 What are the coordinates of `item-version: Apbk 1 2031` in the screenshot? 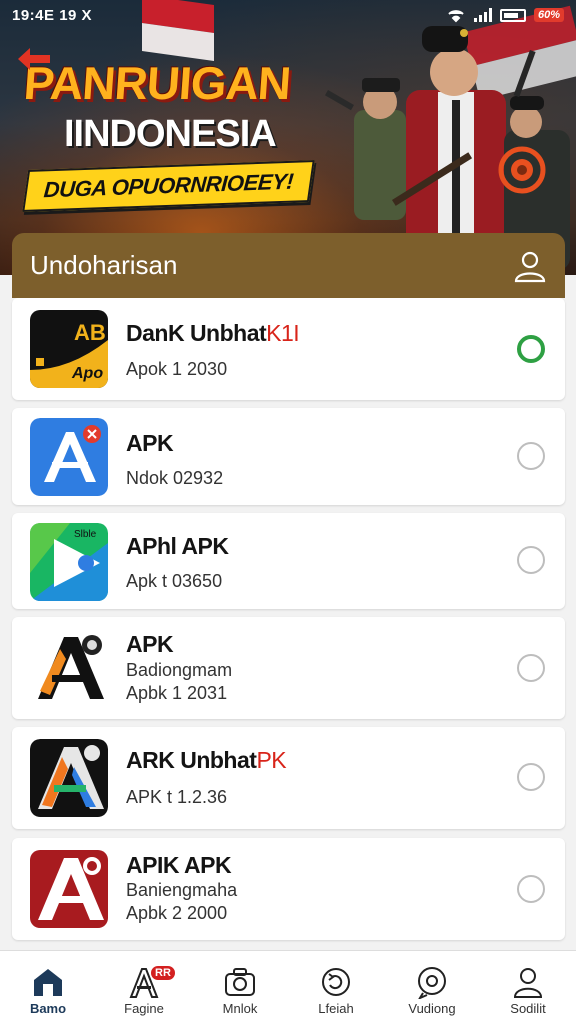 It's located at (177, 693).